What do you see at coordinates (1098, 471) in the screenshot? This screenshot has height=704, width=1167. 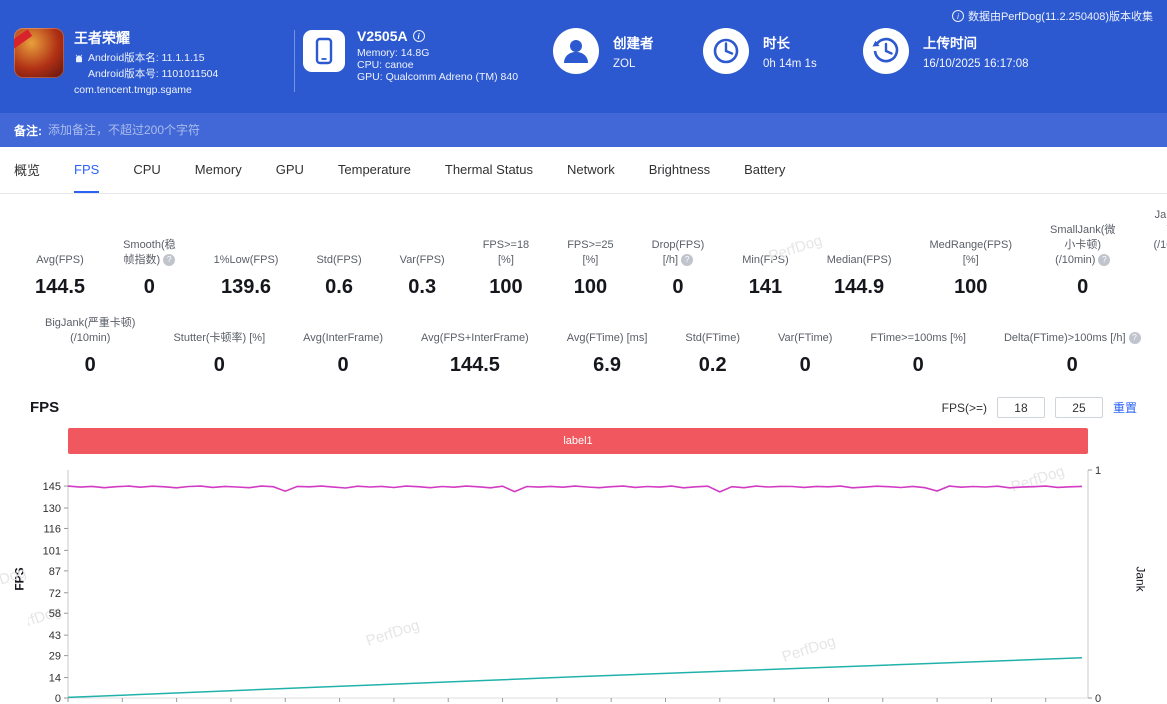 I see `svg-text: 1` at bounding box center [1098, 471].